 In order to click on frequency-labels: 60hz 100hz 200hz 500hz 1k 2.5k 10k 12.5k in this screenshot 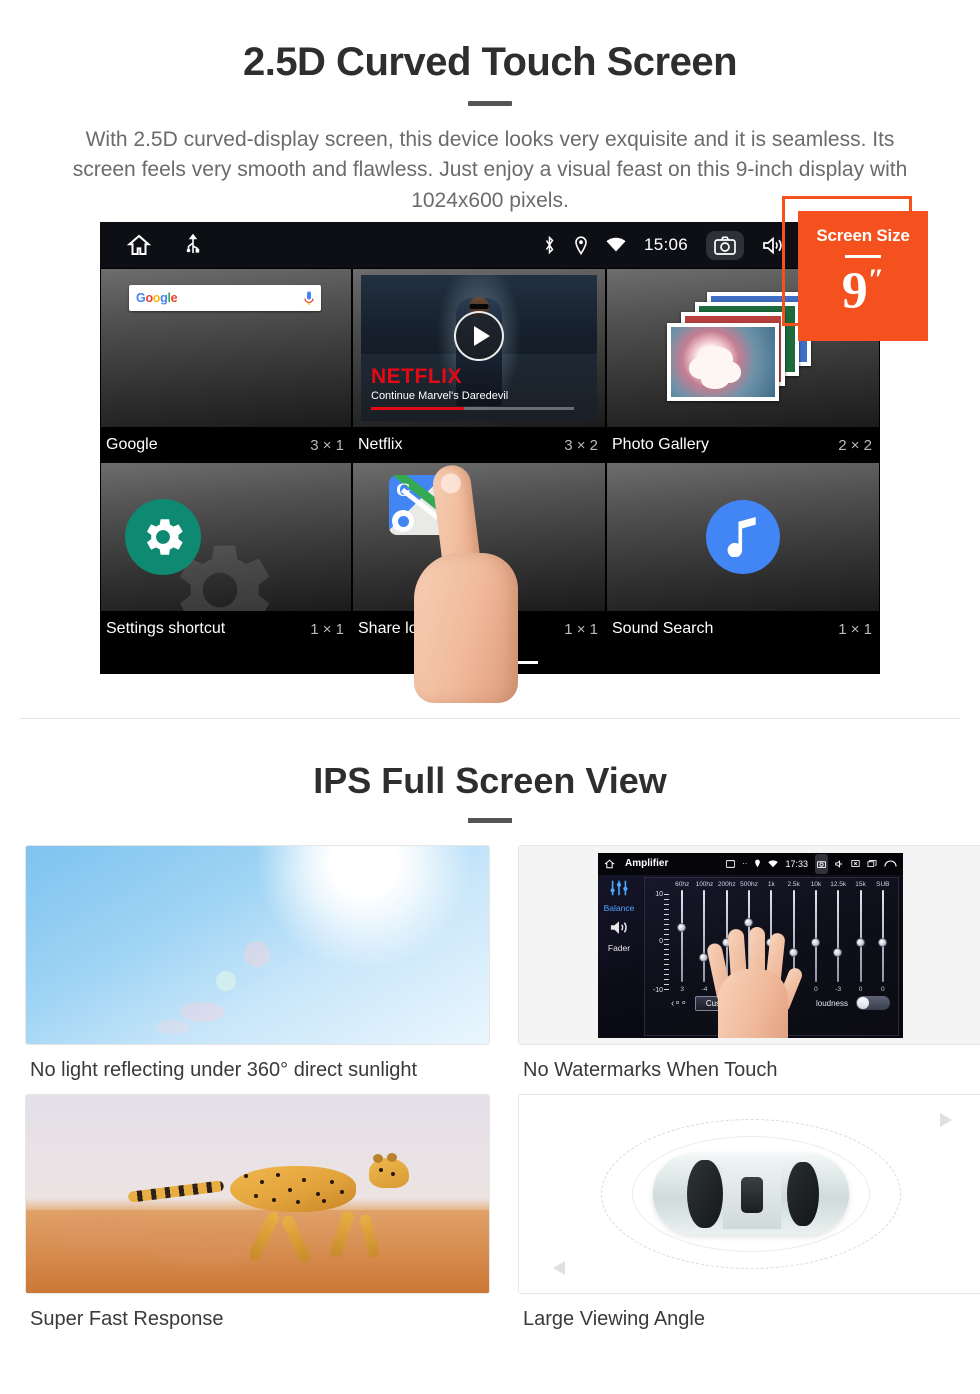, I will do `click(771, 883)`.